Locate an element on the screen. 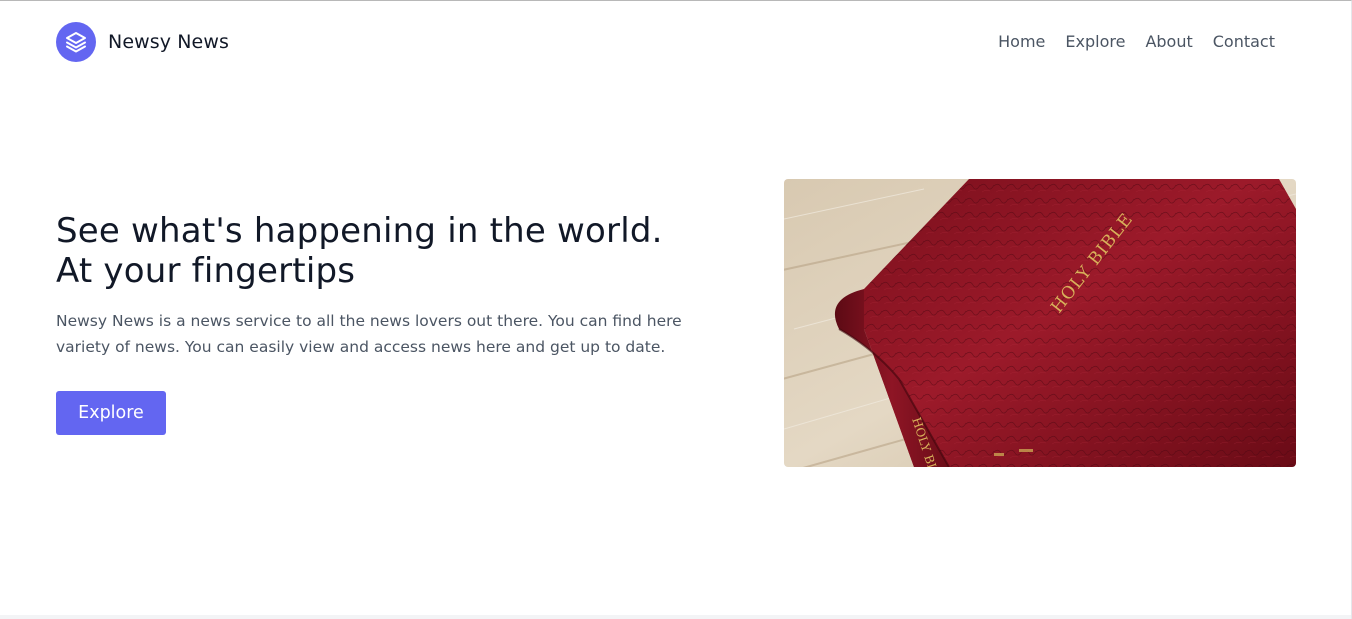 The image size is (1352, 619). main-nav: Home Explore About Contact is located at coordinates (1136, 41).